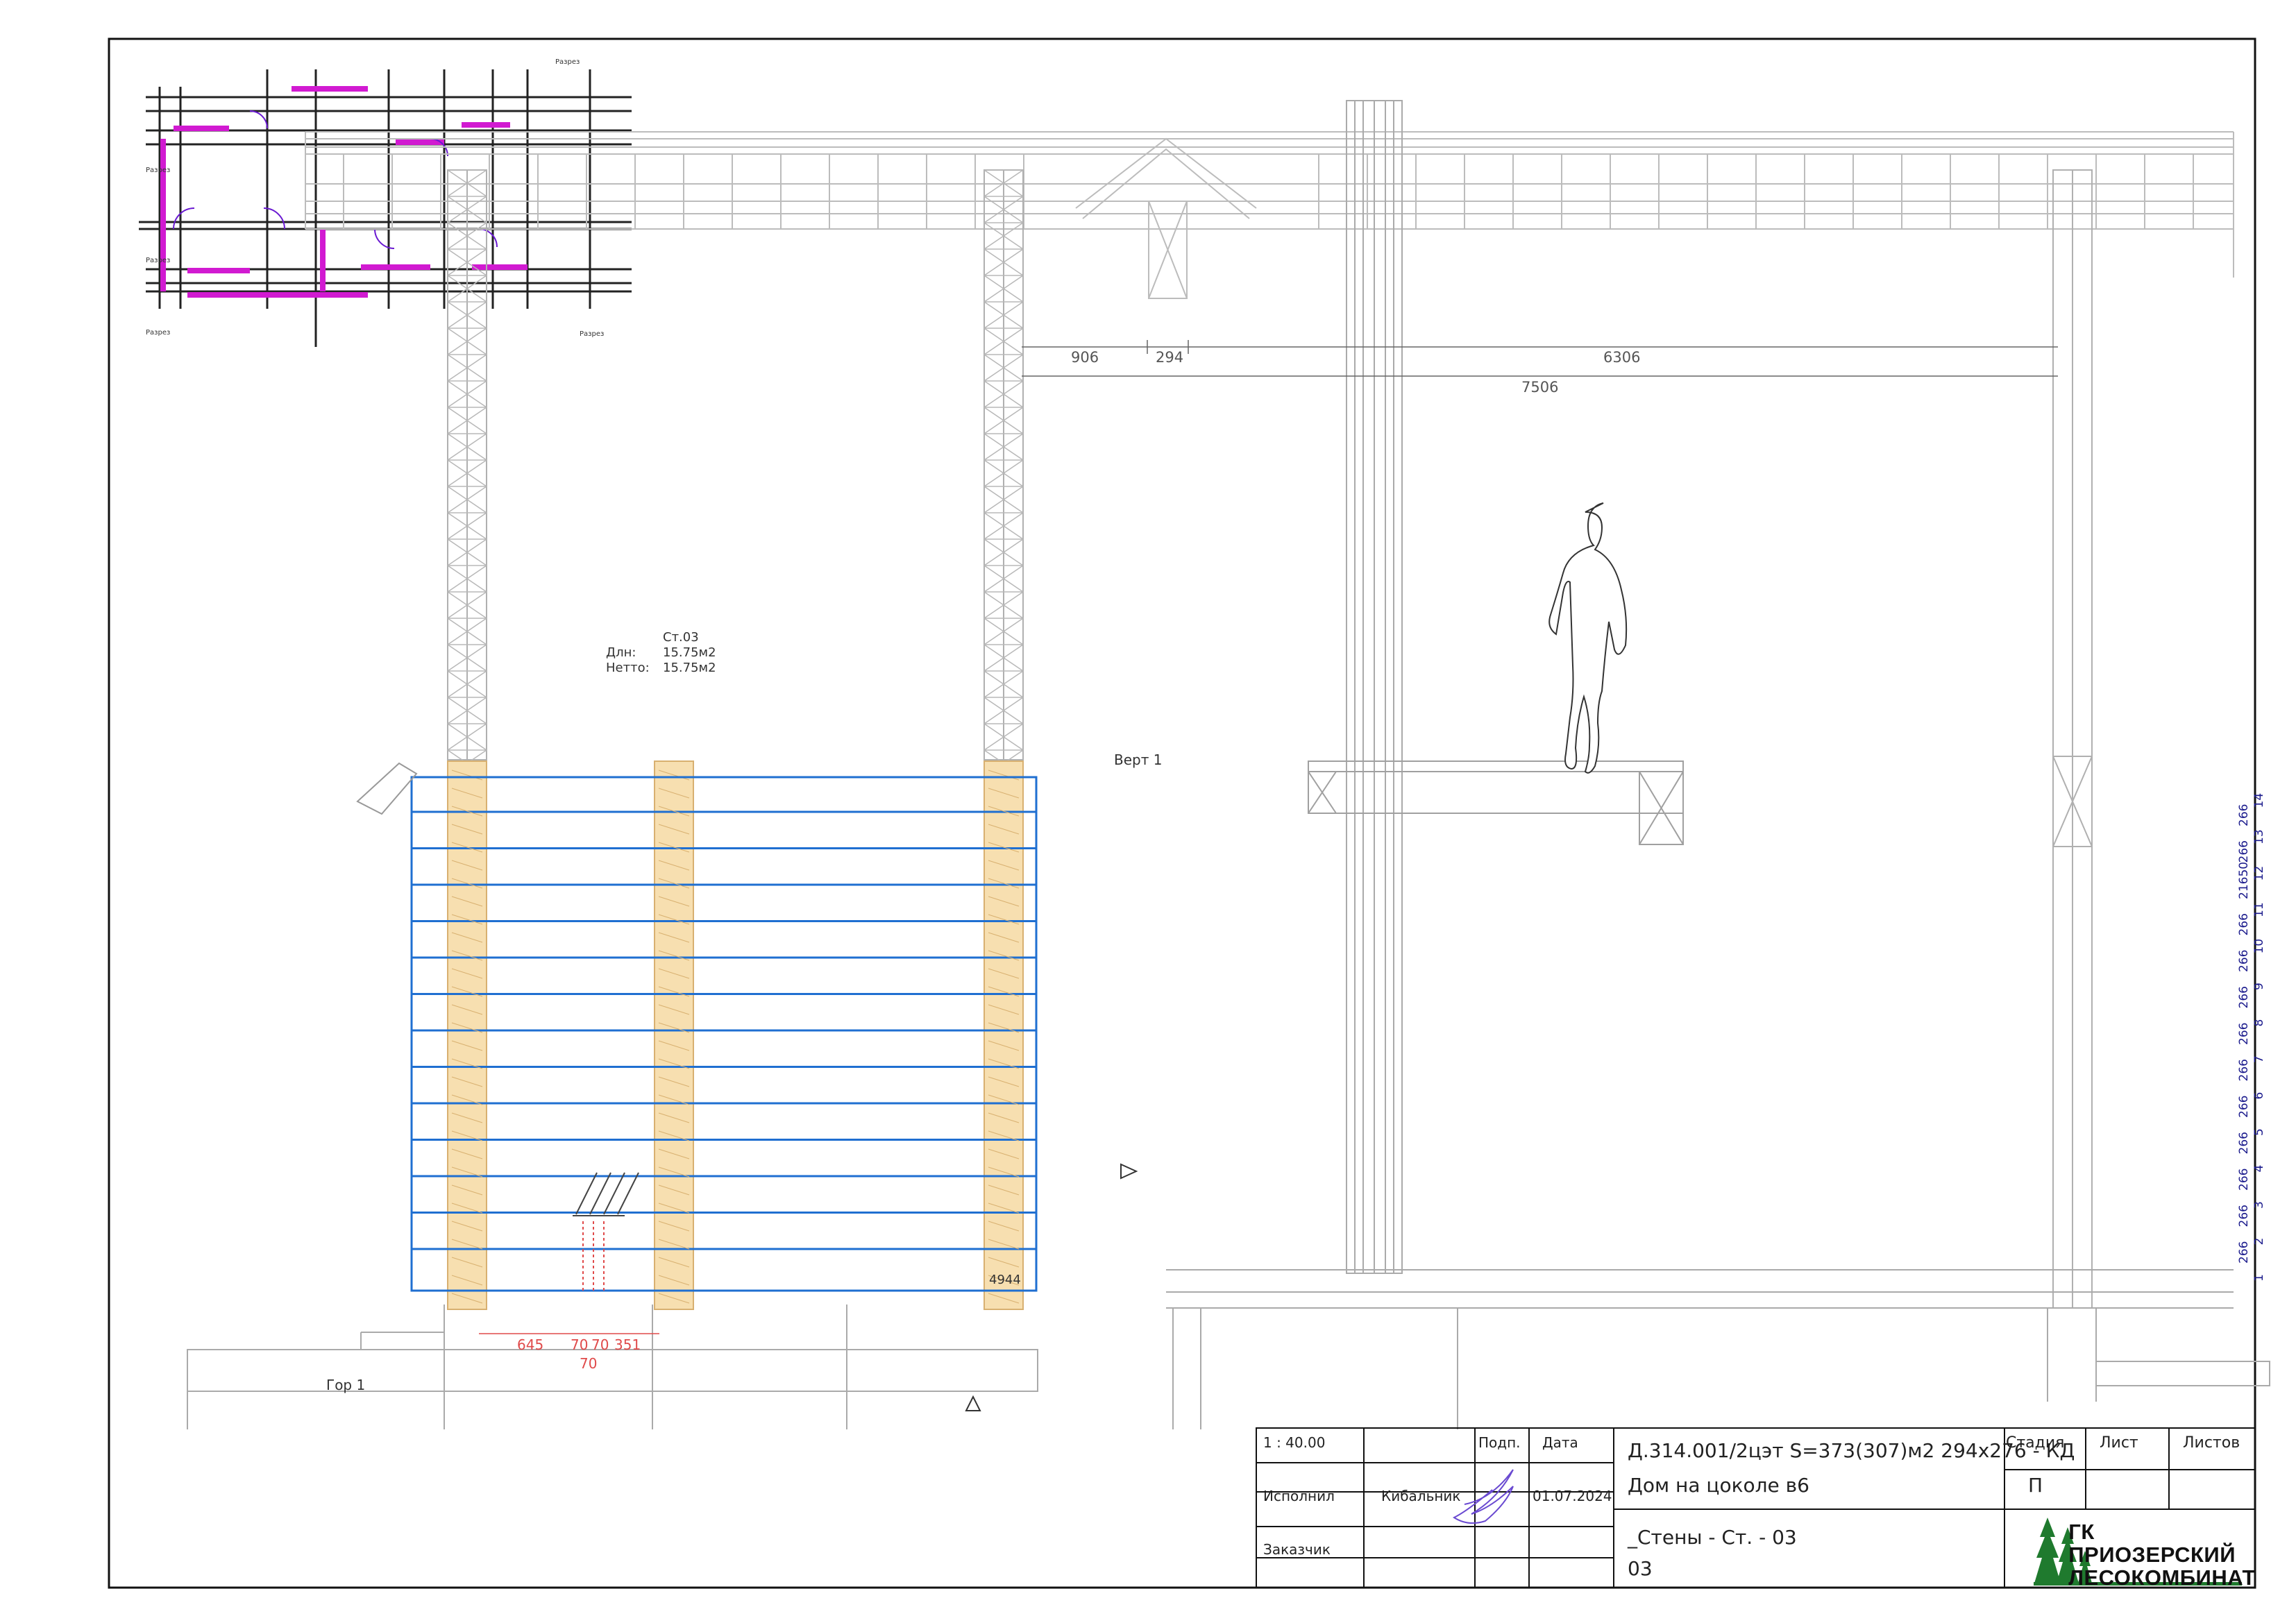 Image resolution: width=2296 pixels, height=1623 pixels. Describe the element at coordinates (2259, 1169) in the screenshot. I see `level-number: 4` at that location.